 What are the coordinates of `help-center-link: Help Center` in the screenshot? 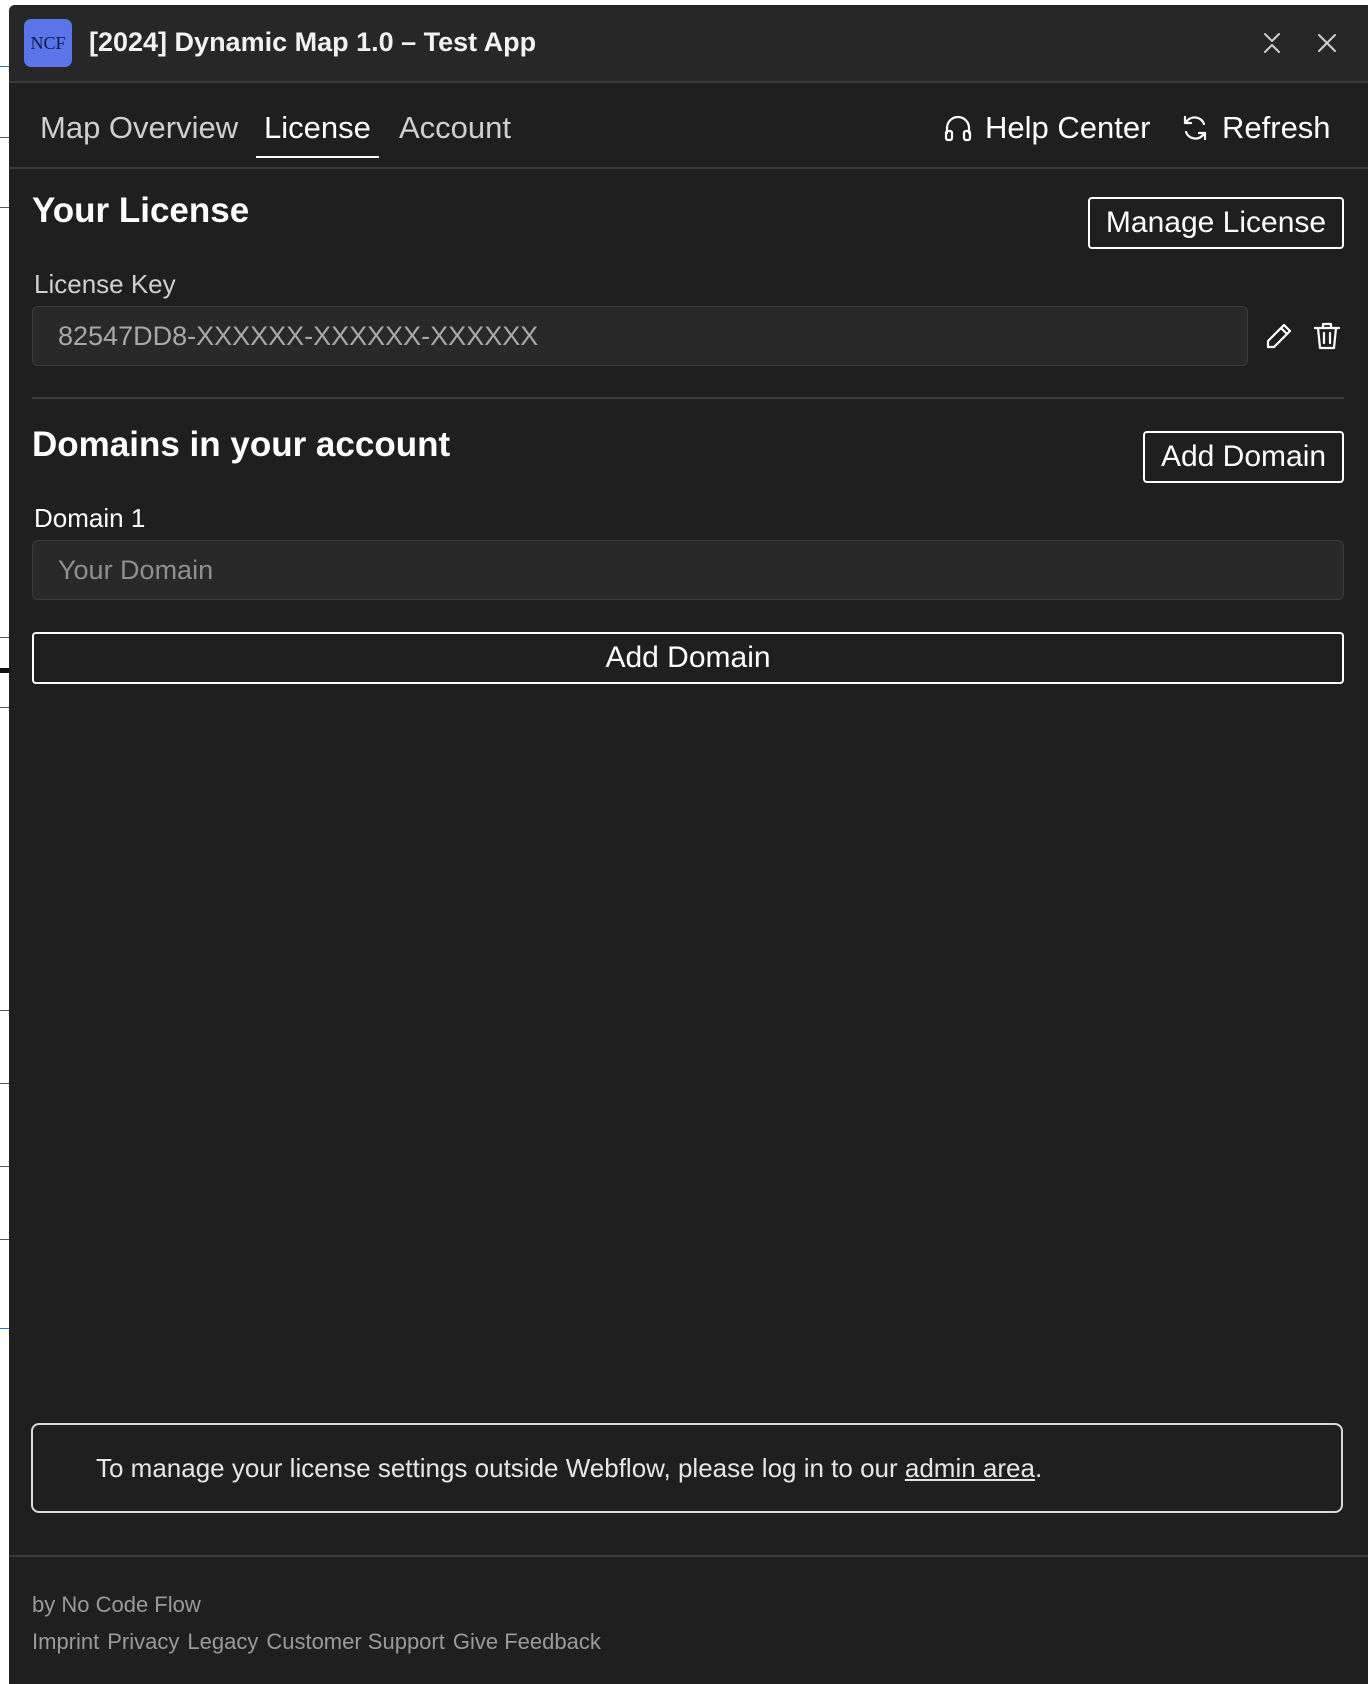 It's located at (1046, 128).